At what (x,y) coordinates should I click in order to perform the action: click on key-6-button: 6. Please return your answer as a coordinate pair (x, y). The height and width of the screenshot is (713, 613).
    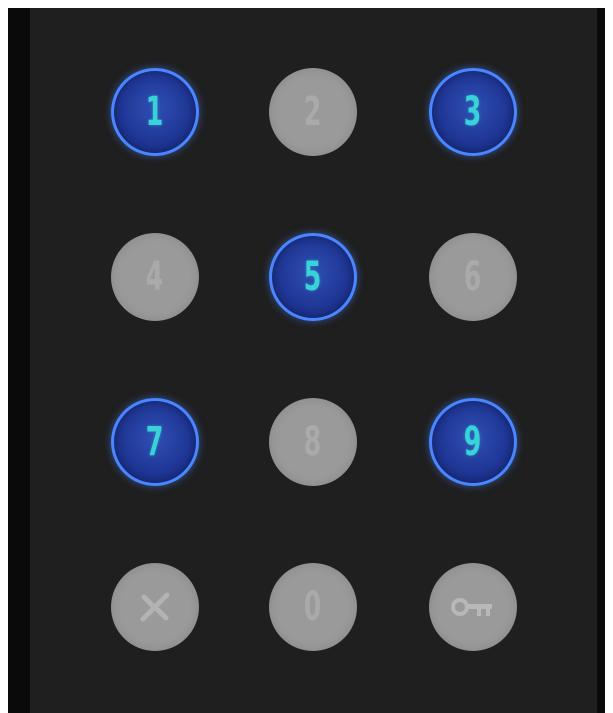
    Looking at the image, I should click on (473, 277).